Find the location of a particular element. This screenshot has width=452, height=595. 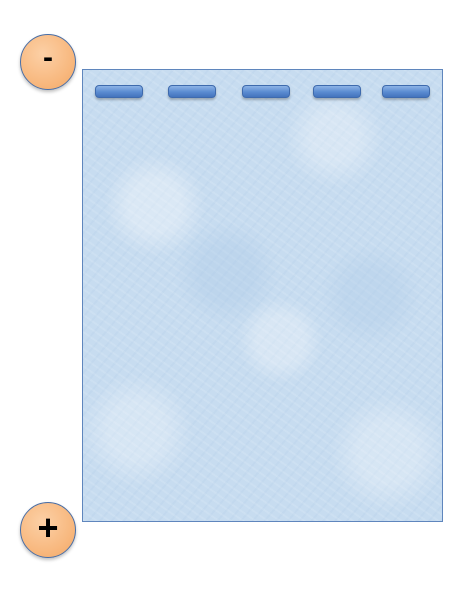

positive-electrode: + is located at coordinates (48, 530).